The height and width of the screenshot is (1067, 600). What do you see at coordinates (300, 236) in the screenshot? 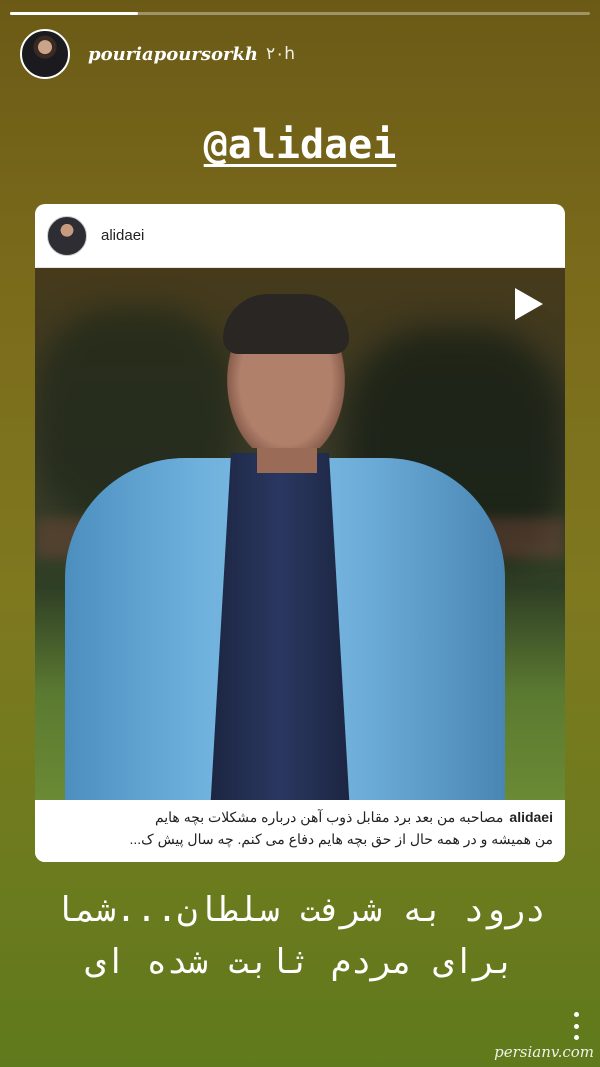
I see `post-header: alidaei` at bounding box center [300, 236].